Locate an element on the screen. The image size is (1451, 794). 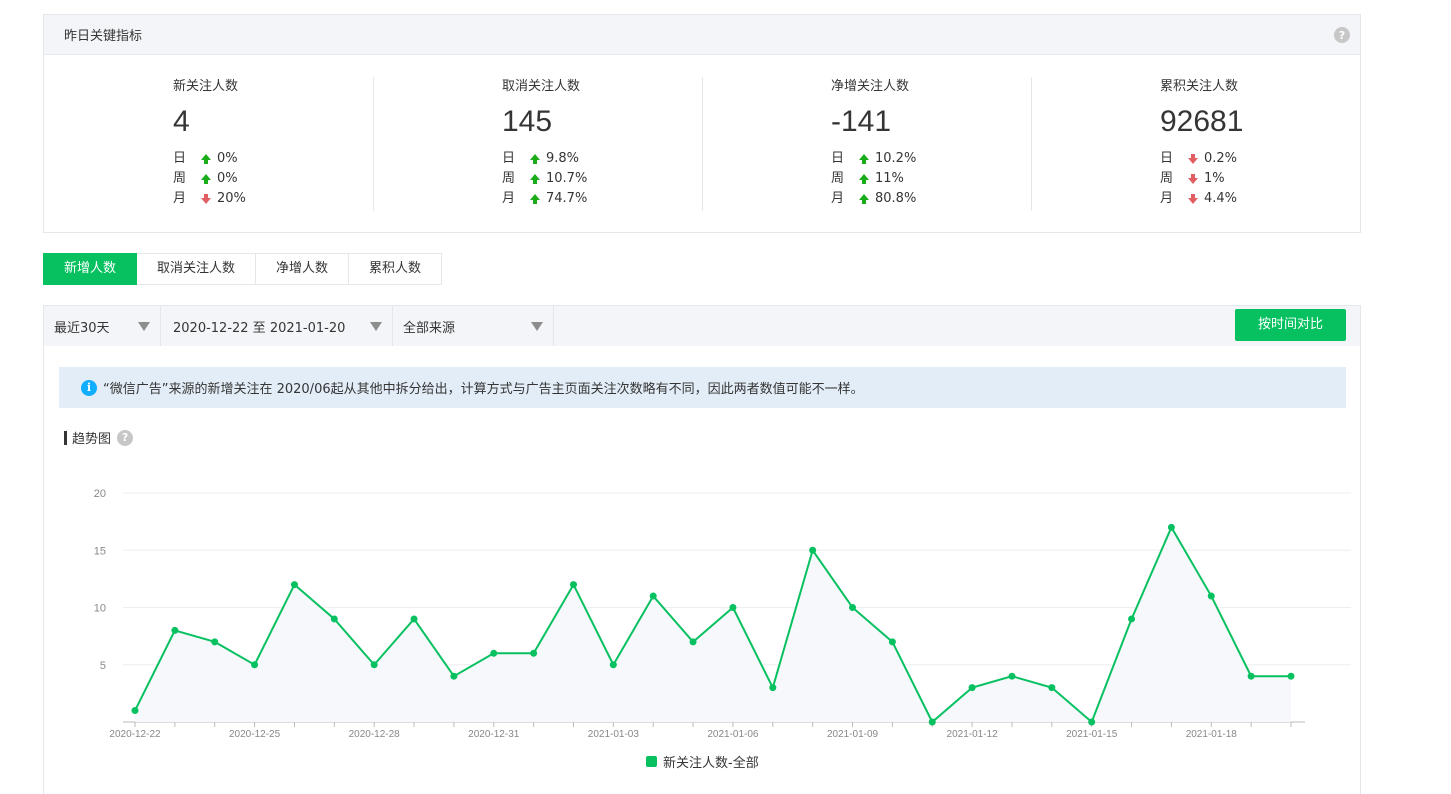
y-tick-label: 10 is located at coordinates (100, 609).